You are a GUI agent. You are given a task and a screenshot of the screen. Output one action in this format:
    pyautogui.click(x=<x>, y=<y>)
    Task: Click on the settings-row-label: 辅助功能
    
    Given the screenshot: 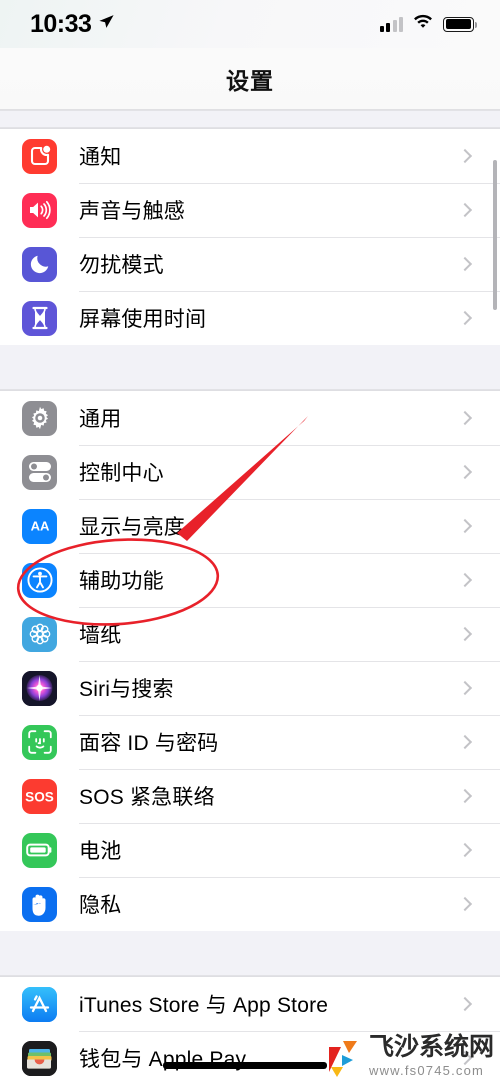 What is the action you would take?
    pyautogui.click(x=121, y=581)
    